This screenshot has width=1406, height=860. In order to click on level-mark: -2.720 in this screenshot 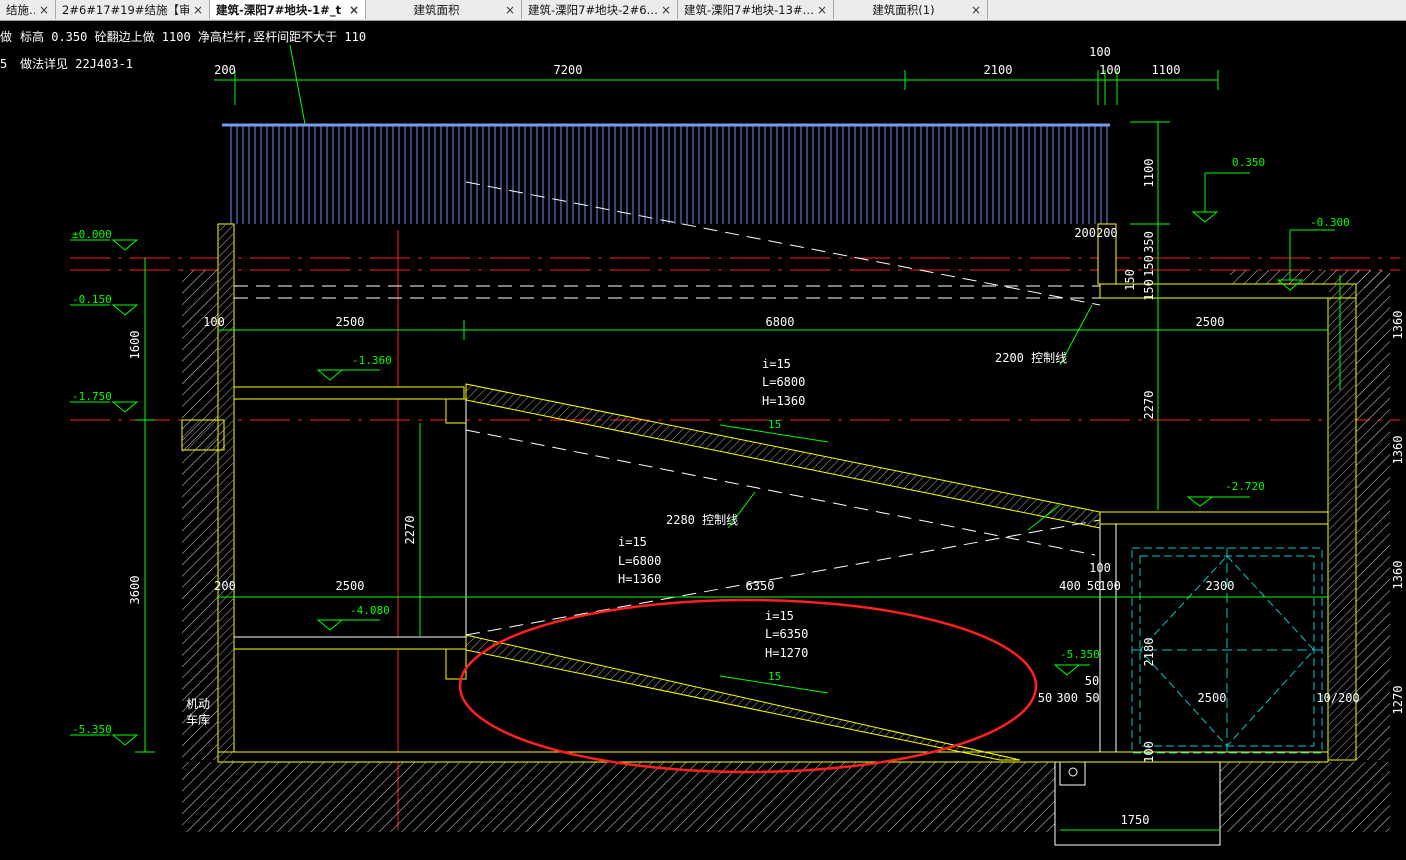, I will do `click(1245, 486)`.